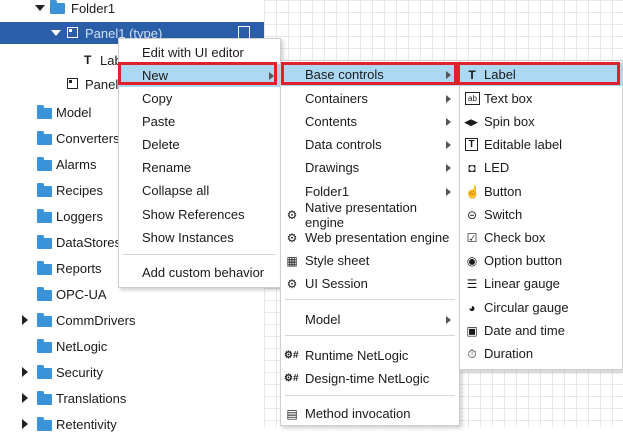  What do you see at coordinates (203, 272) in the screenshot?
I see `menu-item-label: Add custom behavior` at bounding box center [203, 272].